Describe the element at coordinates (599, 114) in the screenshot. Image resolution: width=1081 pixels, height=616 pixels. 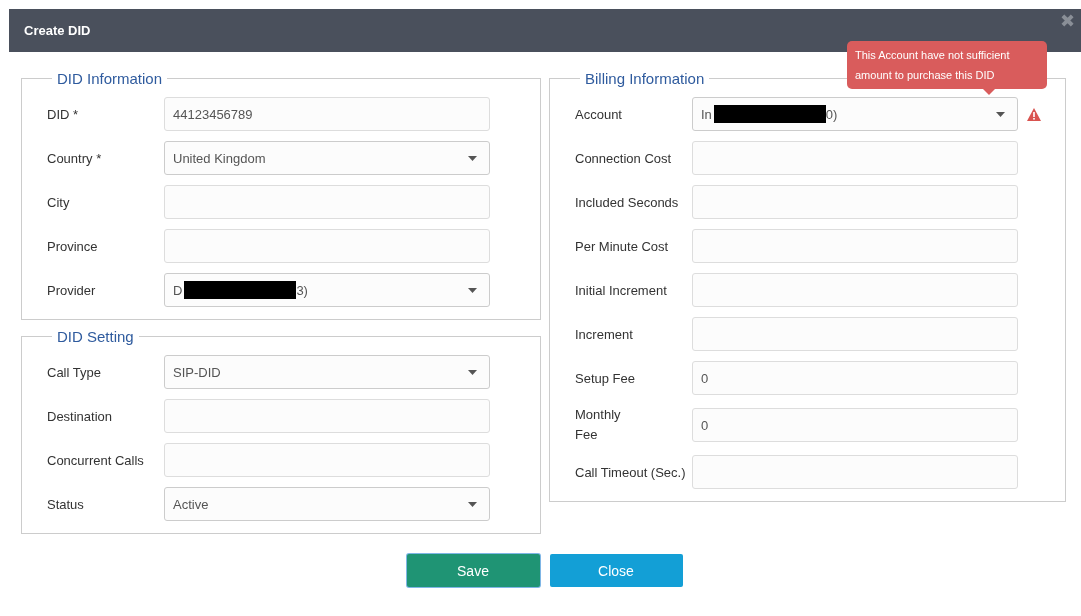
I see `field-label: Account` at that location.